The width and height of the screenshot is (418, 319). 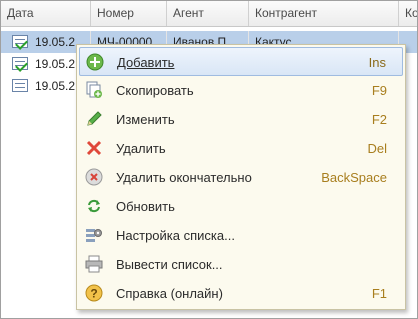 I want to click on menu-item-shortcut: BackSpace, so click(x=354, y=177).